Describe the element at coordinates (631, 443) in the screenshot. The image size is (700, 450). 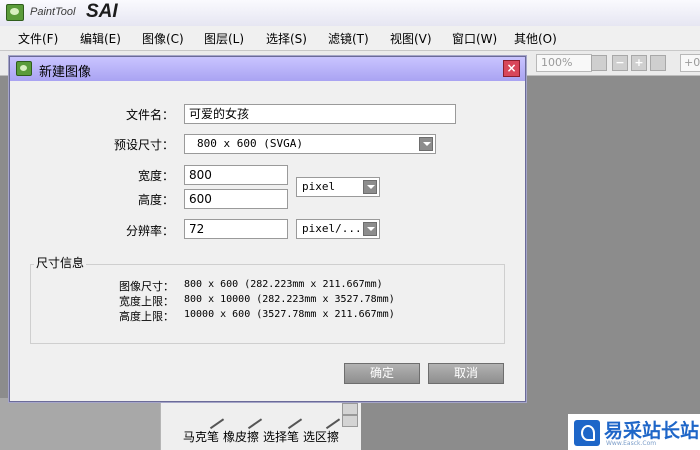
I see `watermark-subtext: Www.Easck.Com` at that location.